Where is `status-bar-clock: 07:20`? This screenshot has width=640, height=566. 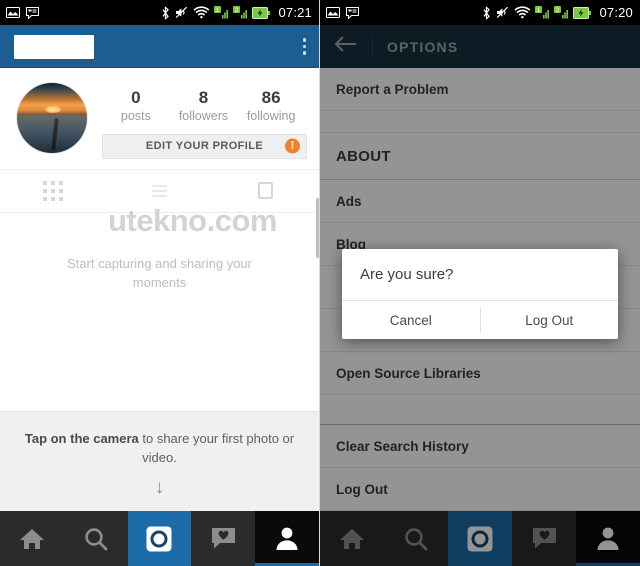
status-bar-clock: 07:20 is located at coordinates (616, 12).